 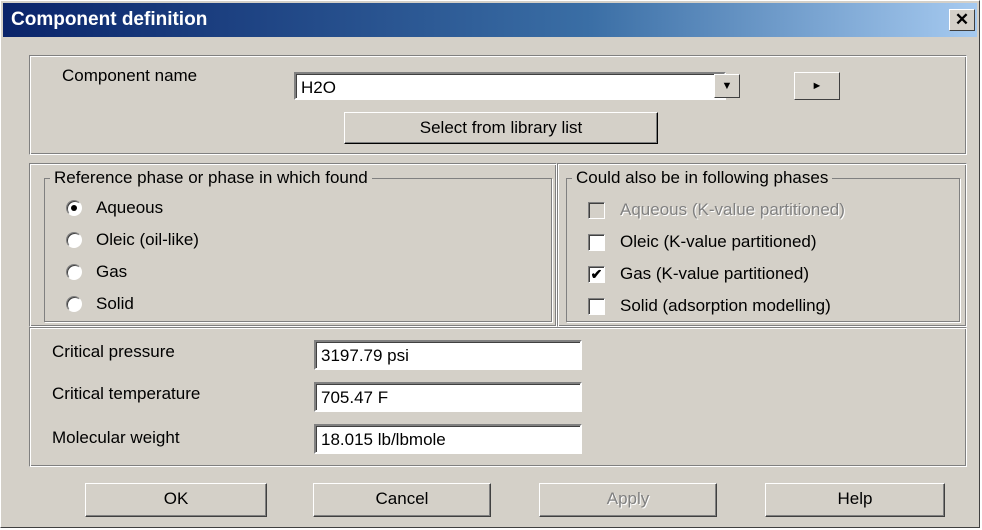 I want to click on other-phases-legend: Could also be in following phases, so click(x=702, y=178).